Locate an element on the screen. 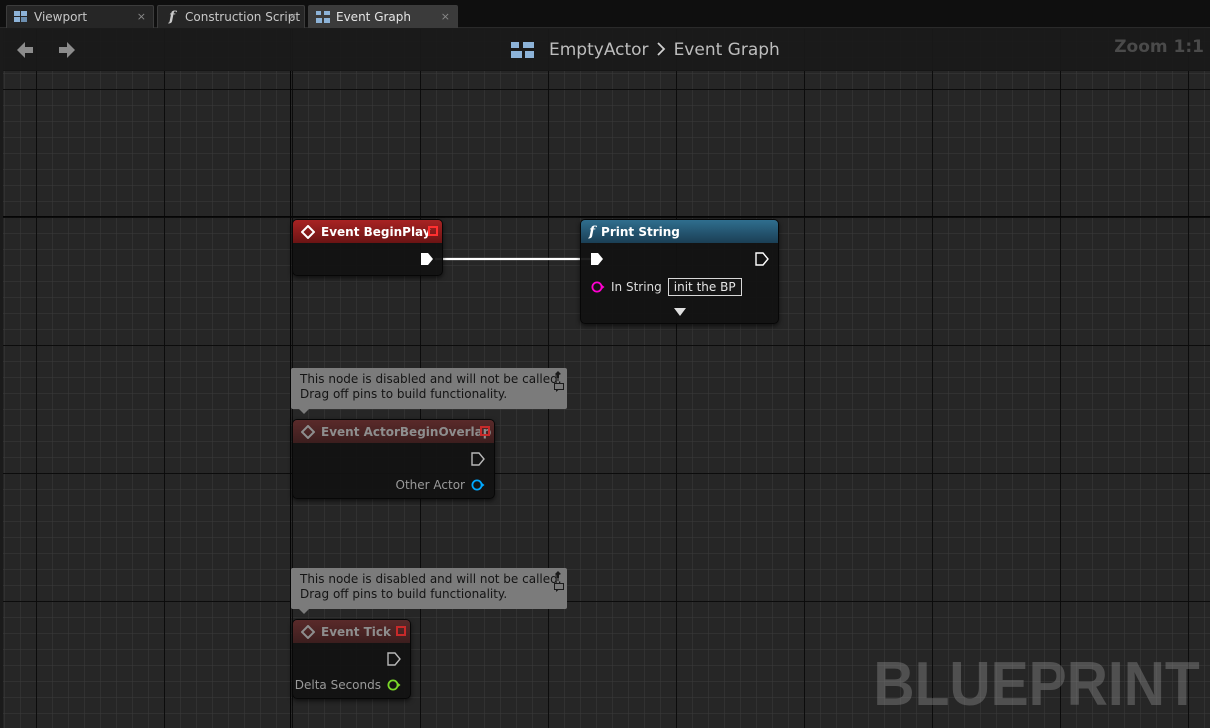 Image resolution: width=1210 pixels, height=728 pixels. expand-advanced-button is located at coordinates (680, 312).